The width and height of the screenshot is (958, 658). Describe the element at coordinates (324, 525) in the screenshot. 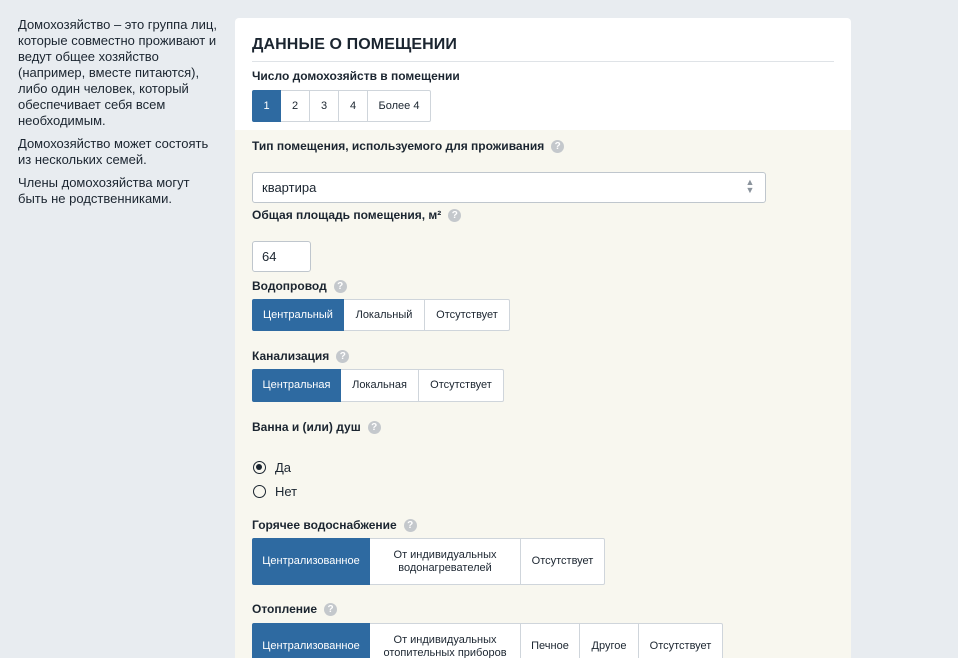

I see `hot-water-label-text: Горячее водоснабжение` at that location.